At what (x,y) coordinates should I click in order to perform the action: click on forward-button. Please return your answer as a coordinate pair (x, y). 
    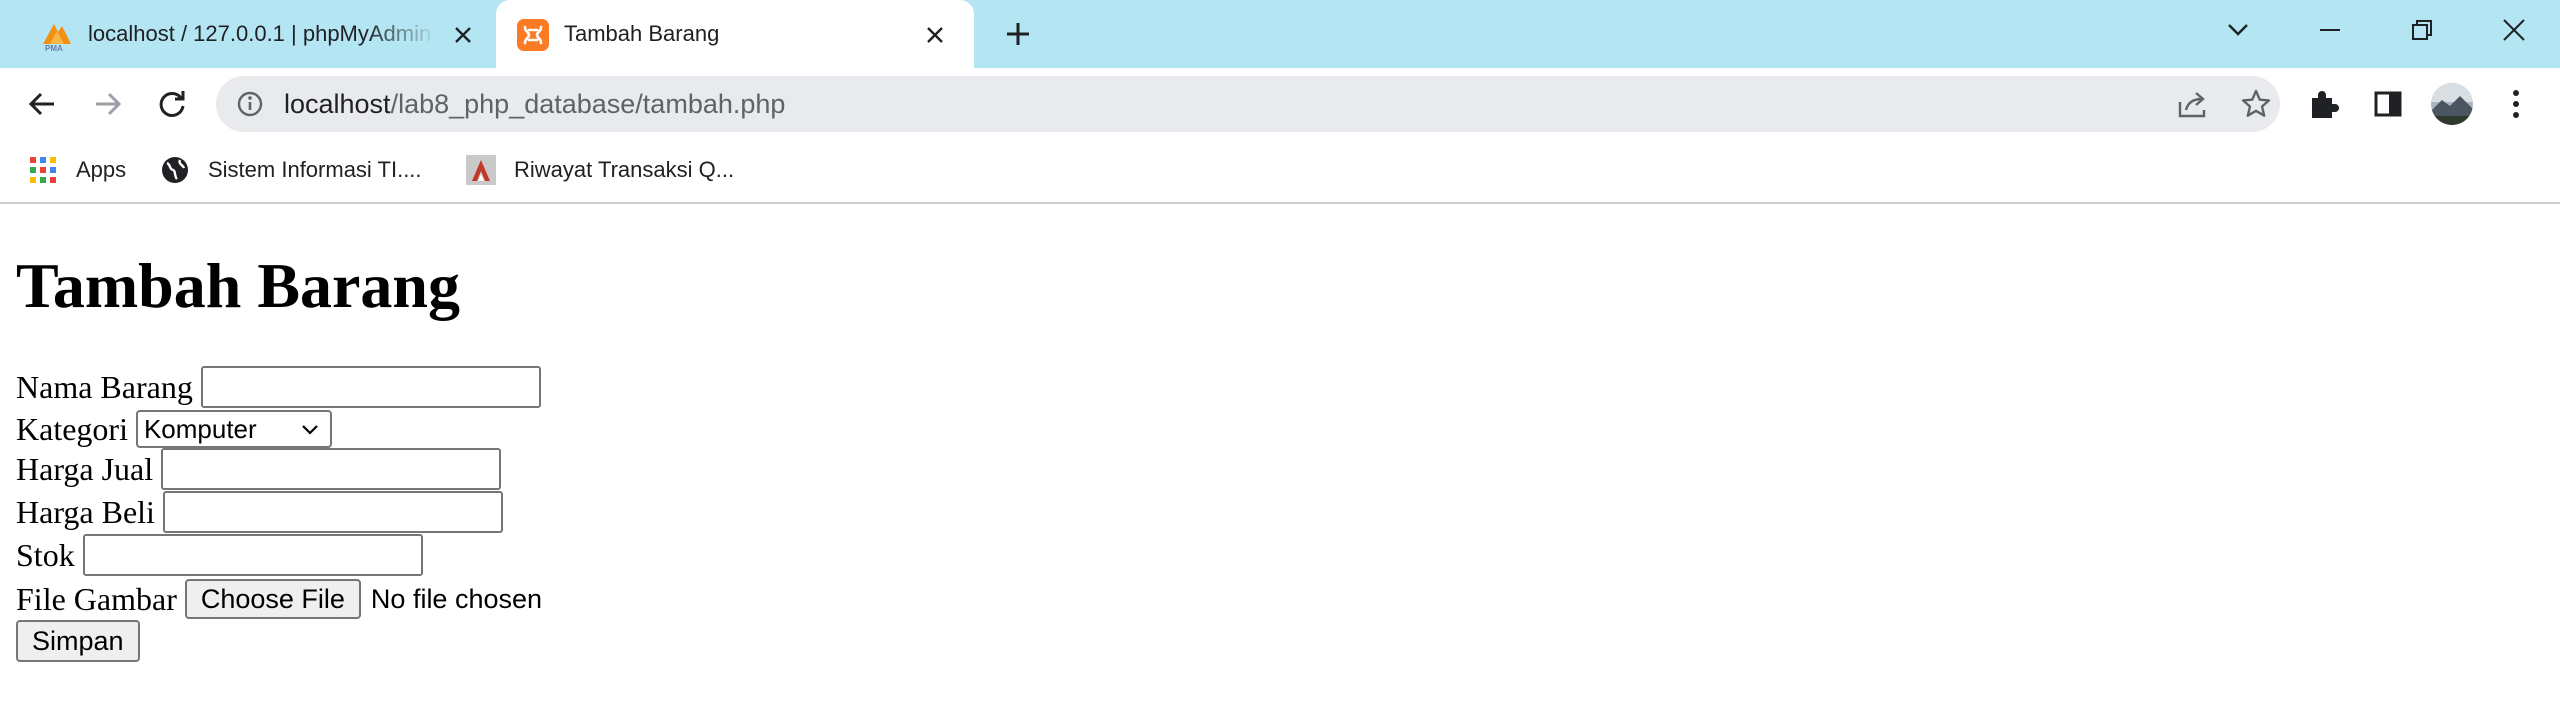
    Looking at the image, I should click on (108, 104).